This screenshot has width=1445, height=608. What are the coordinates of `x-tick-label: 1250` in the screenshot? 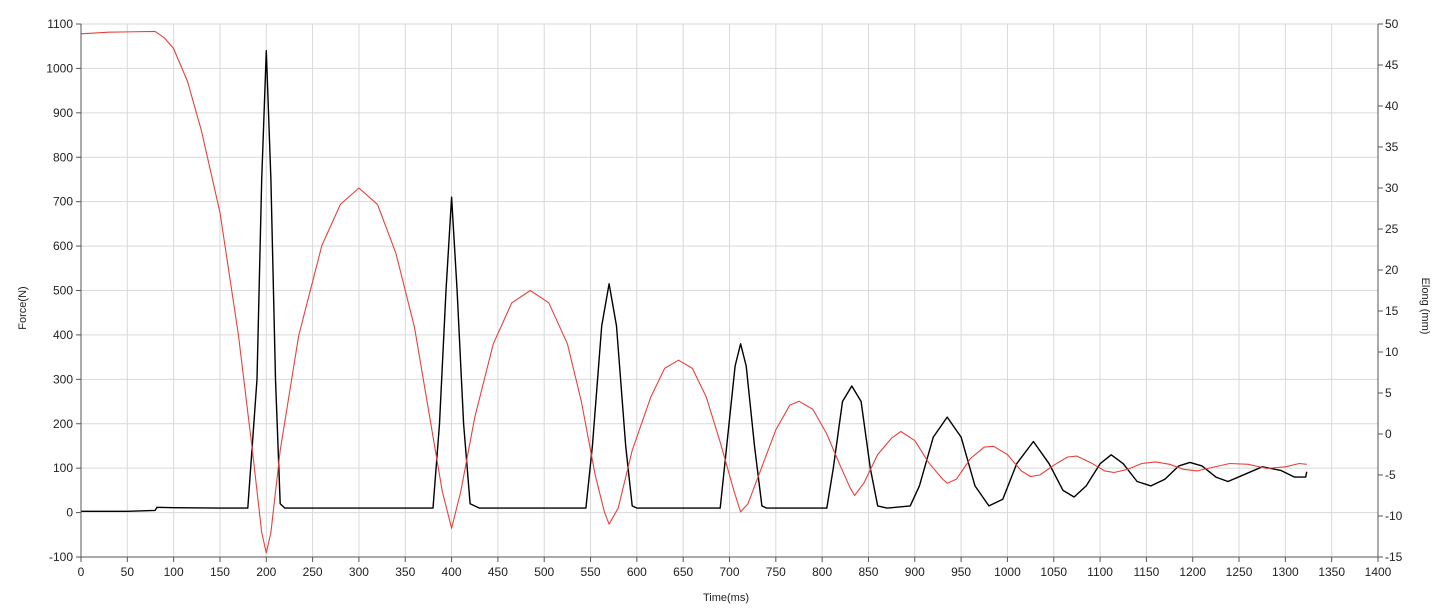 It's located at (1239, 572).